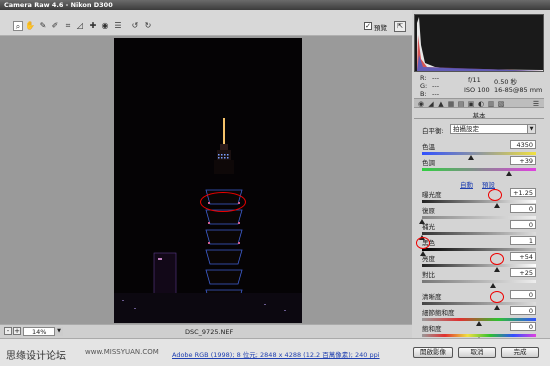 The width and height of the screenshot is (550, 366). I want to click on fullscreen-icon: ⇱, so click(400, 26).